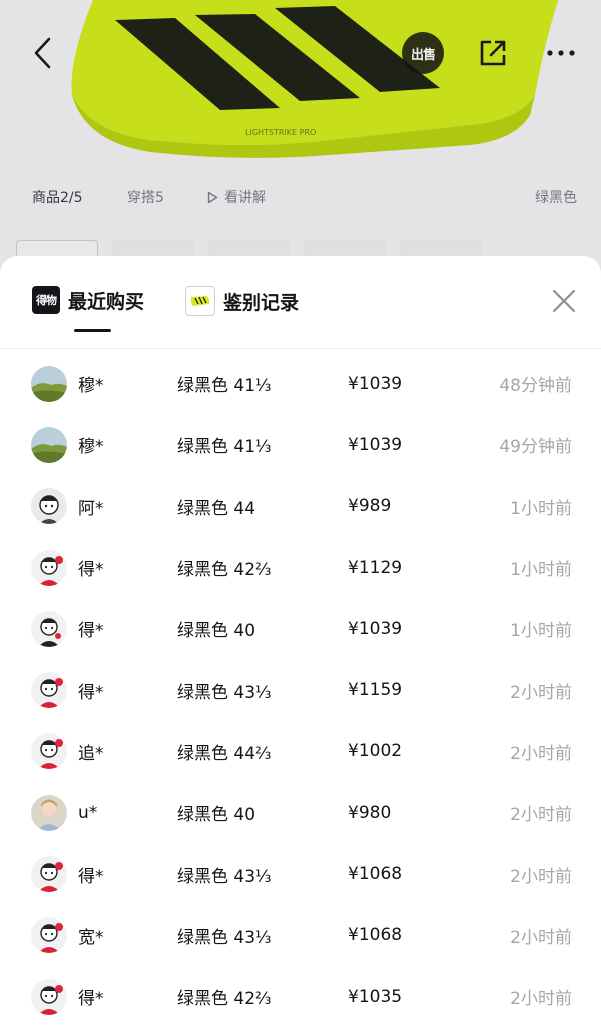 The height and width of the screenshot is (1036, 601). I want to click on brand-logo-icon: 得物, so click(46, 300).